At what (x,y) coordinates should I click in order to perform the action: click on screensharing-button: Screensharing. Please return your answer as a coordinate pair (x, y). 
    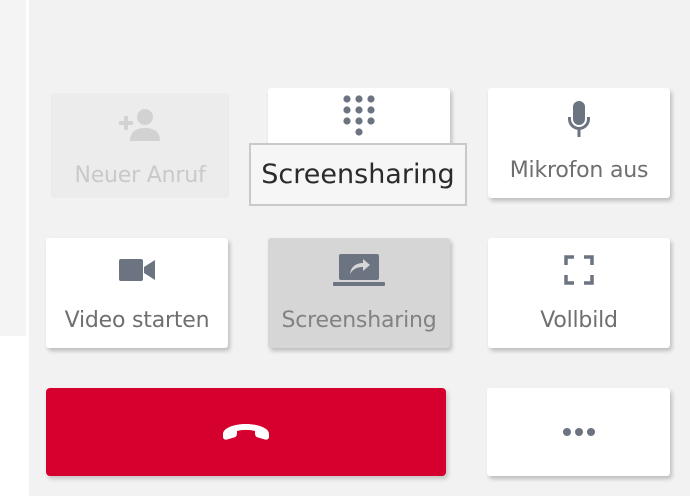
    Looking at the image, I should click on (359, 293).